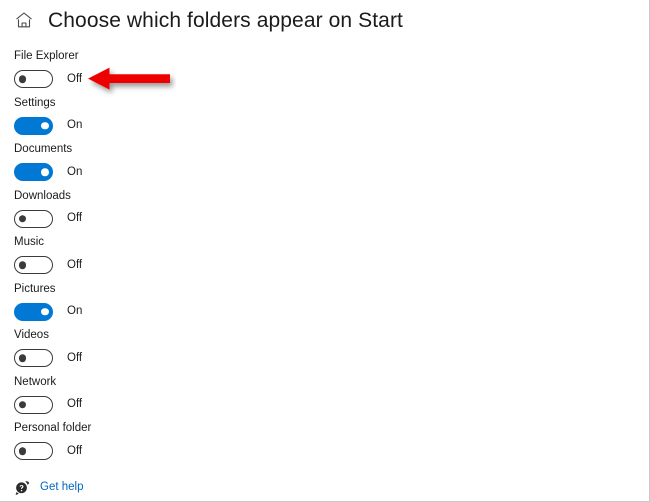 The width and height of the screenshot is (650, 502). I want to click on folder-row-pictures: Pictures On, so click(144, 306).